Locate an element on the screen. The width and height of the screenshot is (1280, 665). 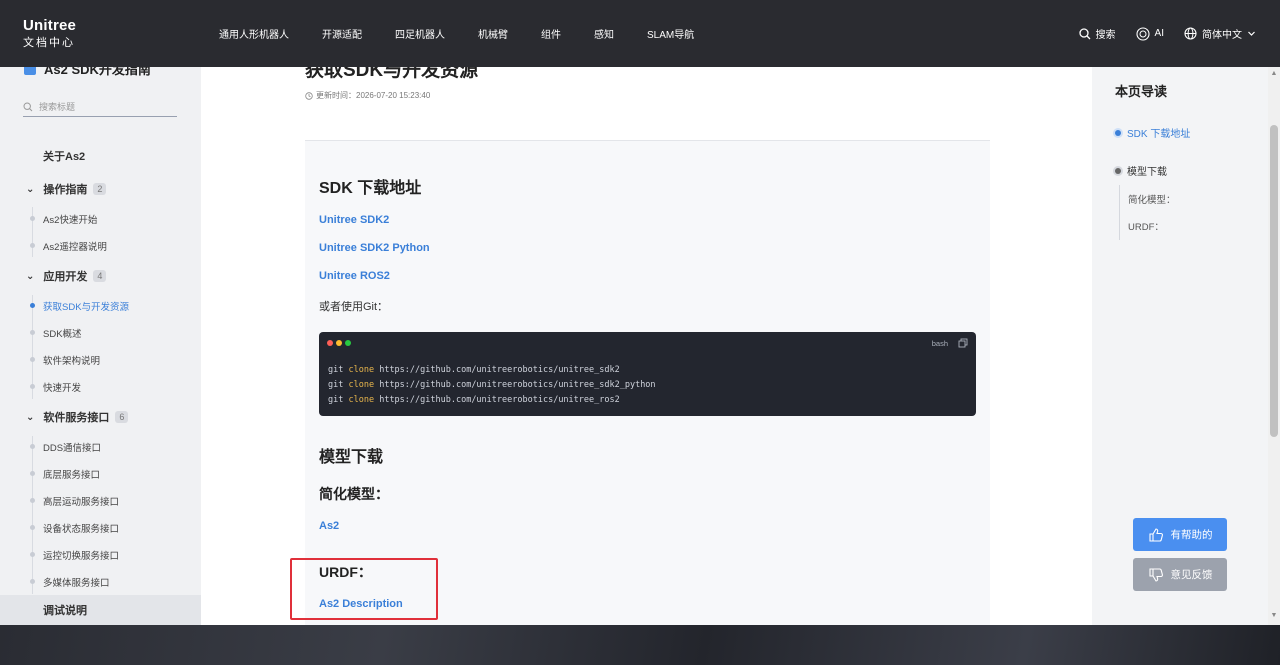
link-unitree-ros2: Unitree ROS2 is located at coordinates (354, 276).